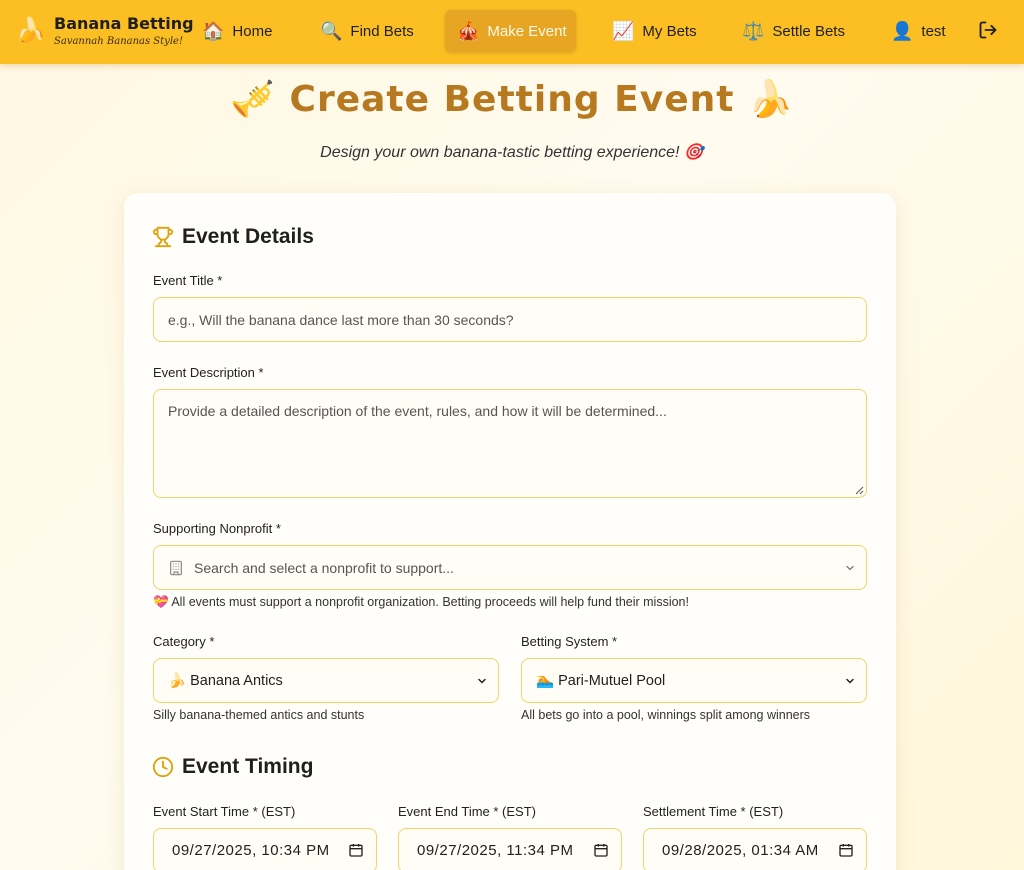 This screenshot has height=870, width=1024. Describe the element at coordinates (248, 236) in the screenshot. I see `event-details-heading-text: Event Details` at that location.